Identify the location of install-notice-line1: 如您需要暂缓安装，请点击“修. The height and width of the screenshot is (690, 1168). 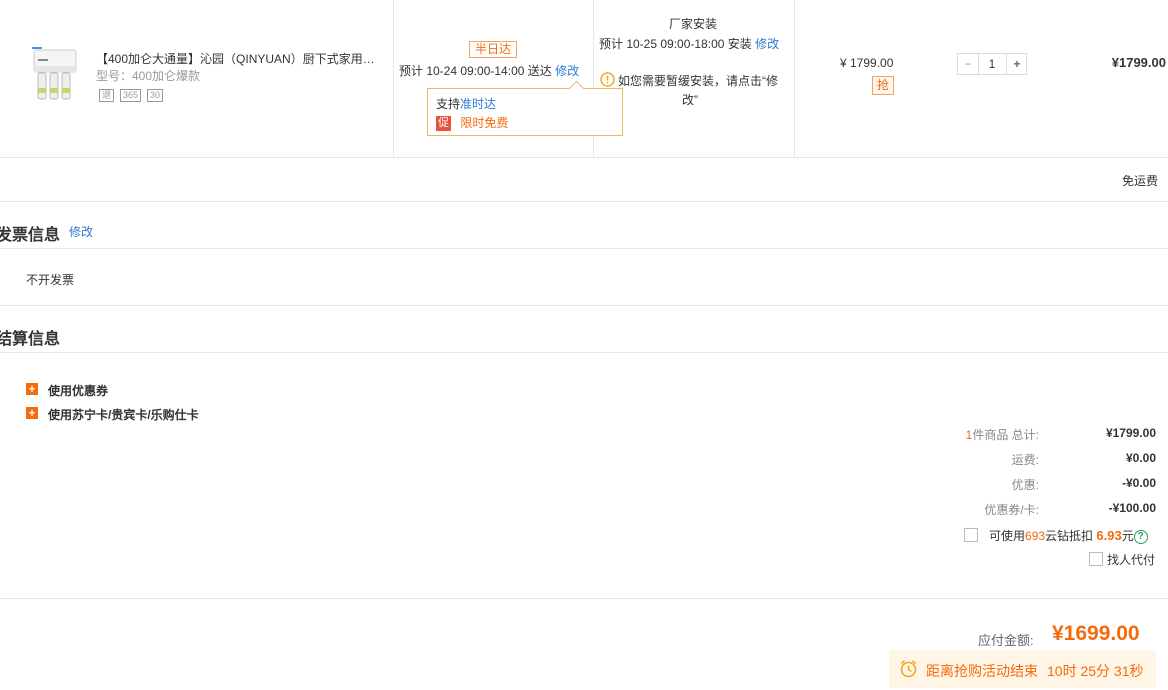
(698, 81).